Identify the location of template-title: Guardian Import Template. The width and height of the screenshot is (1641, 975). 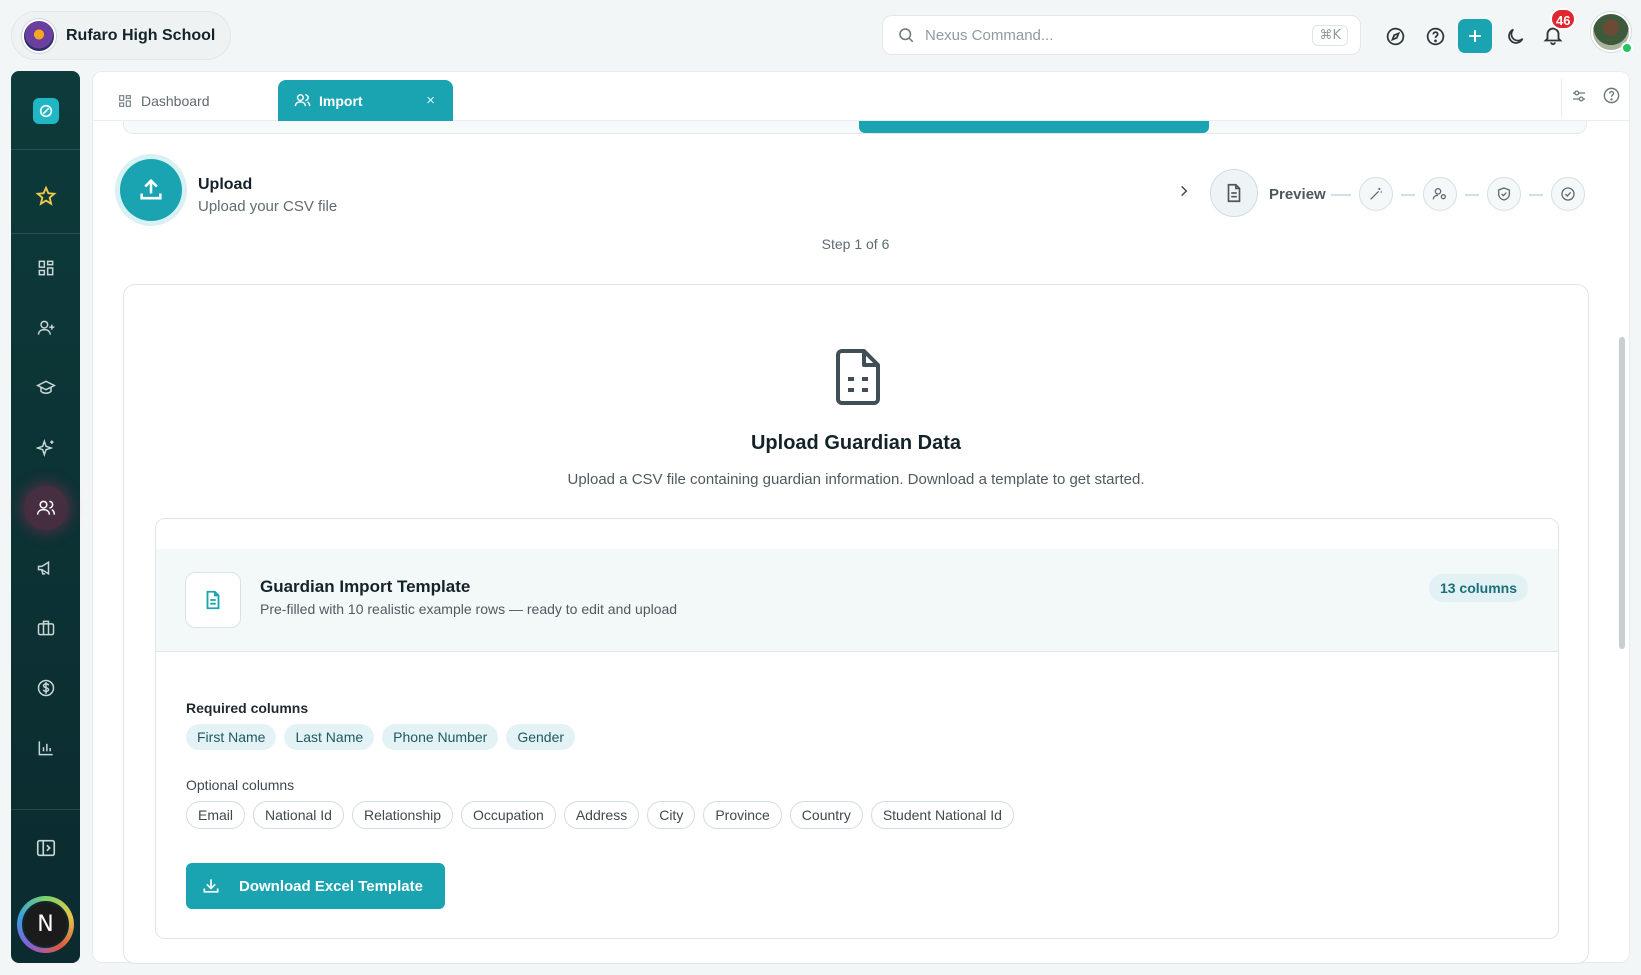
(365, 586).